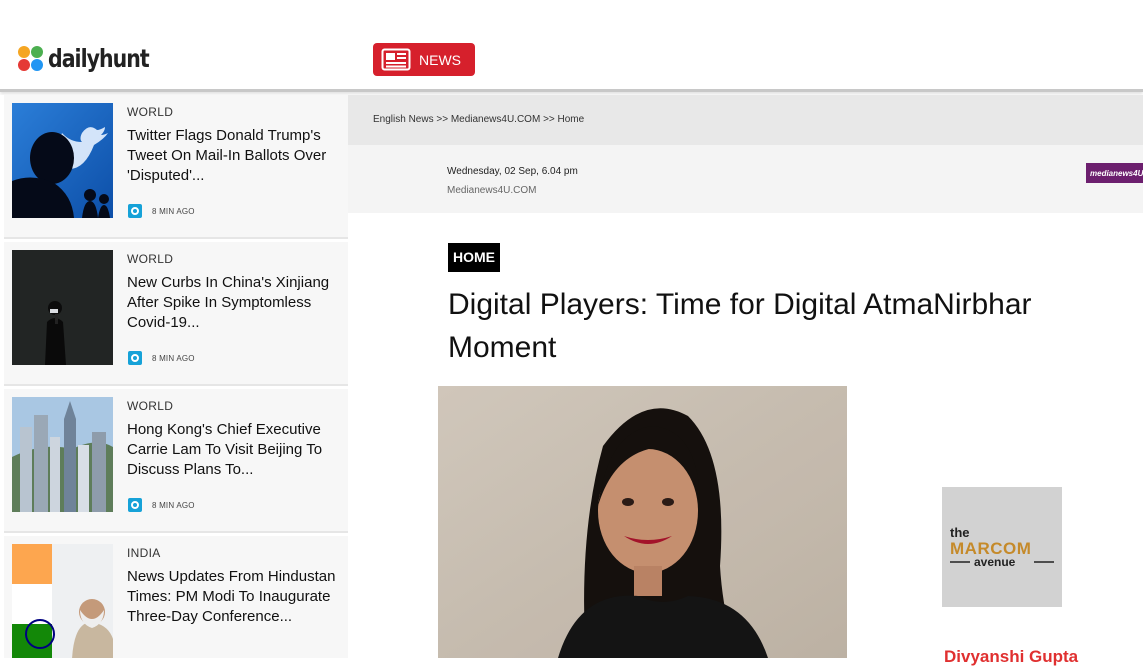  Describe the element at coordinates (745, 120) in the screenshot. I see `breadcrumb-bar: English News >> Medianews4U.COM >> Home` at that location.